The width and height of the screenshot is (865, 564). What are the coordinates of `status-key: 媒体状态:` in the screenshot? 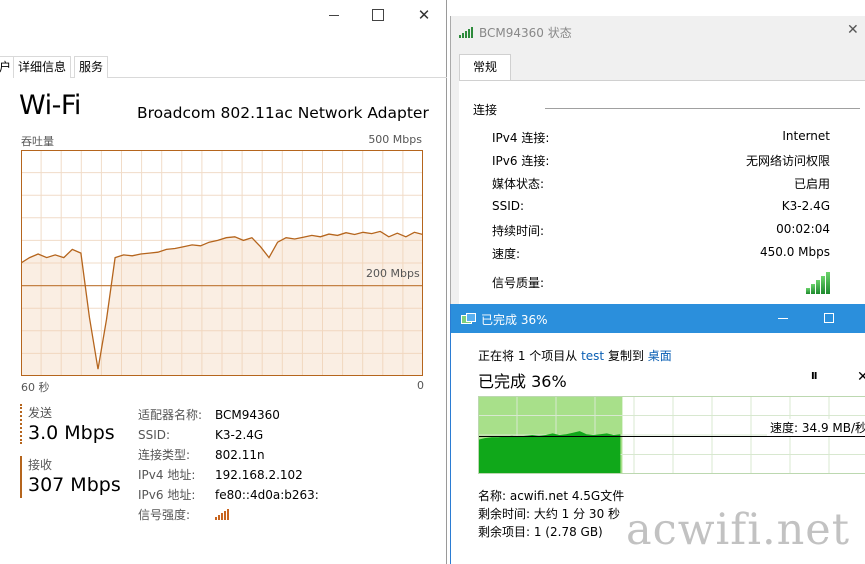 It's located at (518, 184).